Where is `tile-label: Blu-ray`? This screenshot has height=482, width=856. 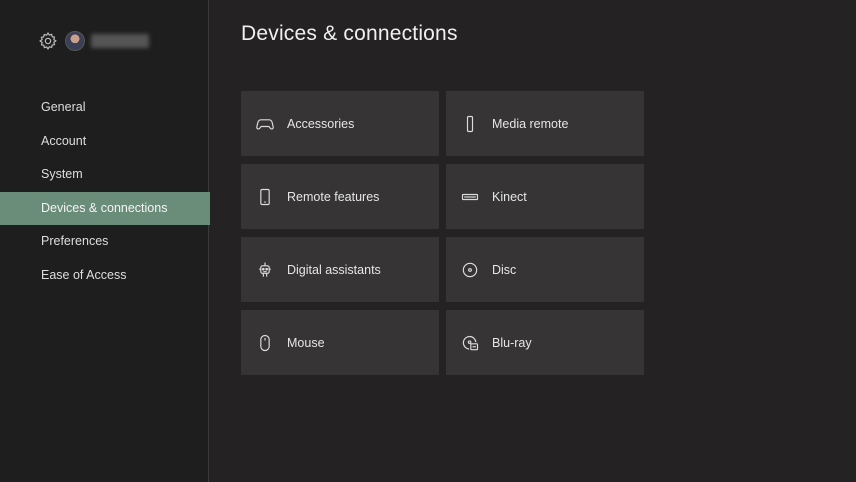
tile-label: Blu-ray is located at coordinates (512, 342).